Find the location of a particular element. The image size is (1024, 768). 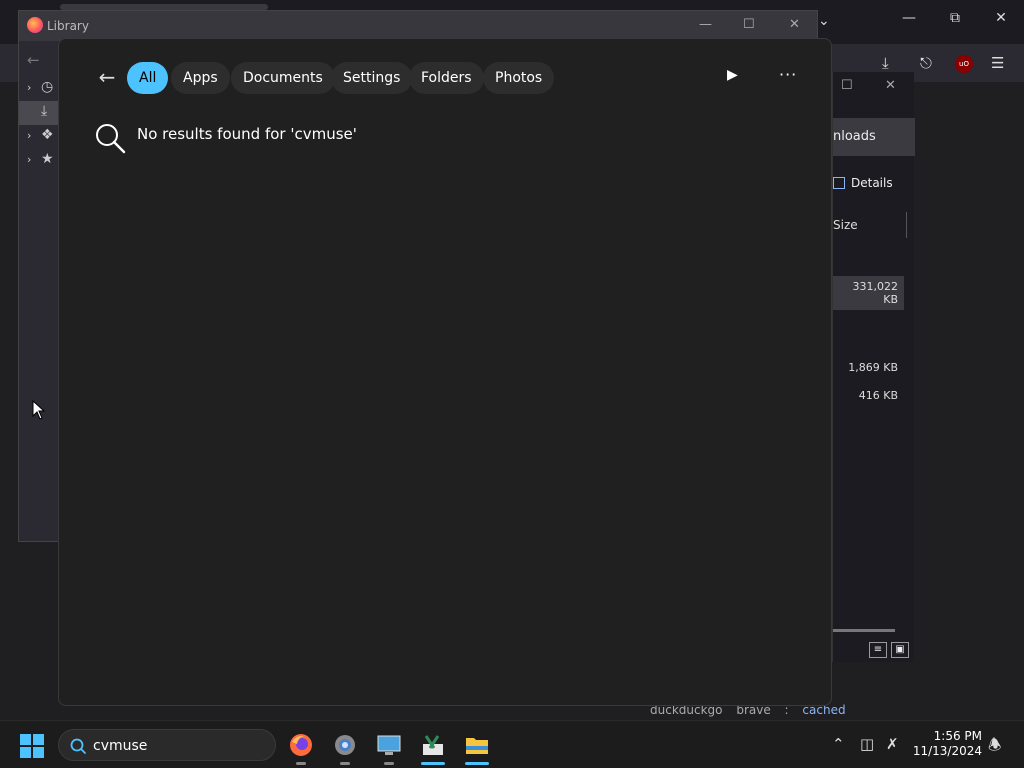

system-clock: 1:56 PM 11/13/2024 is located at coordinates (947, 744).